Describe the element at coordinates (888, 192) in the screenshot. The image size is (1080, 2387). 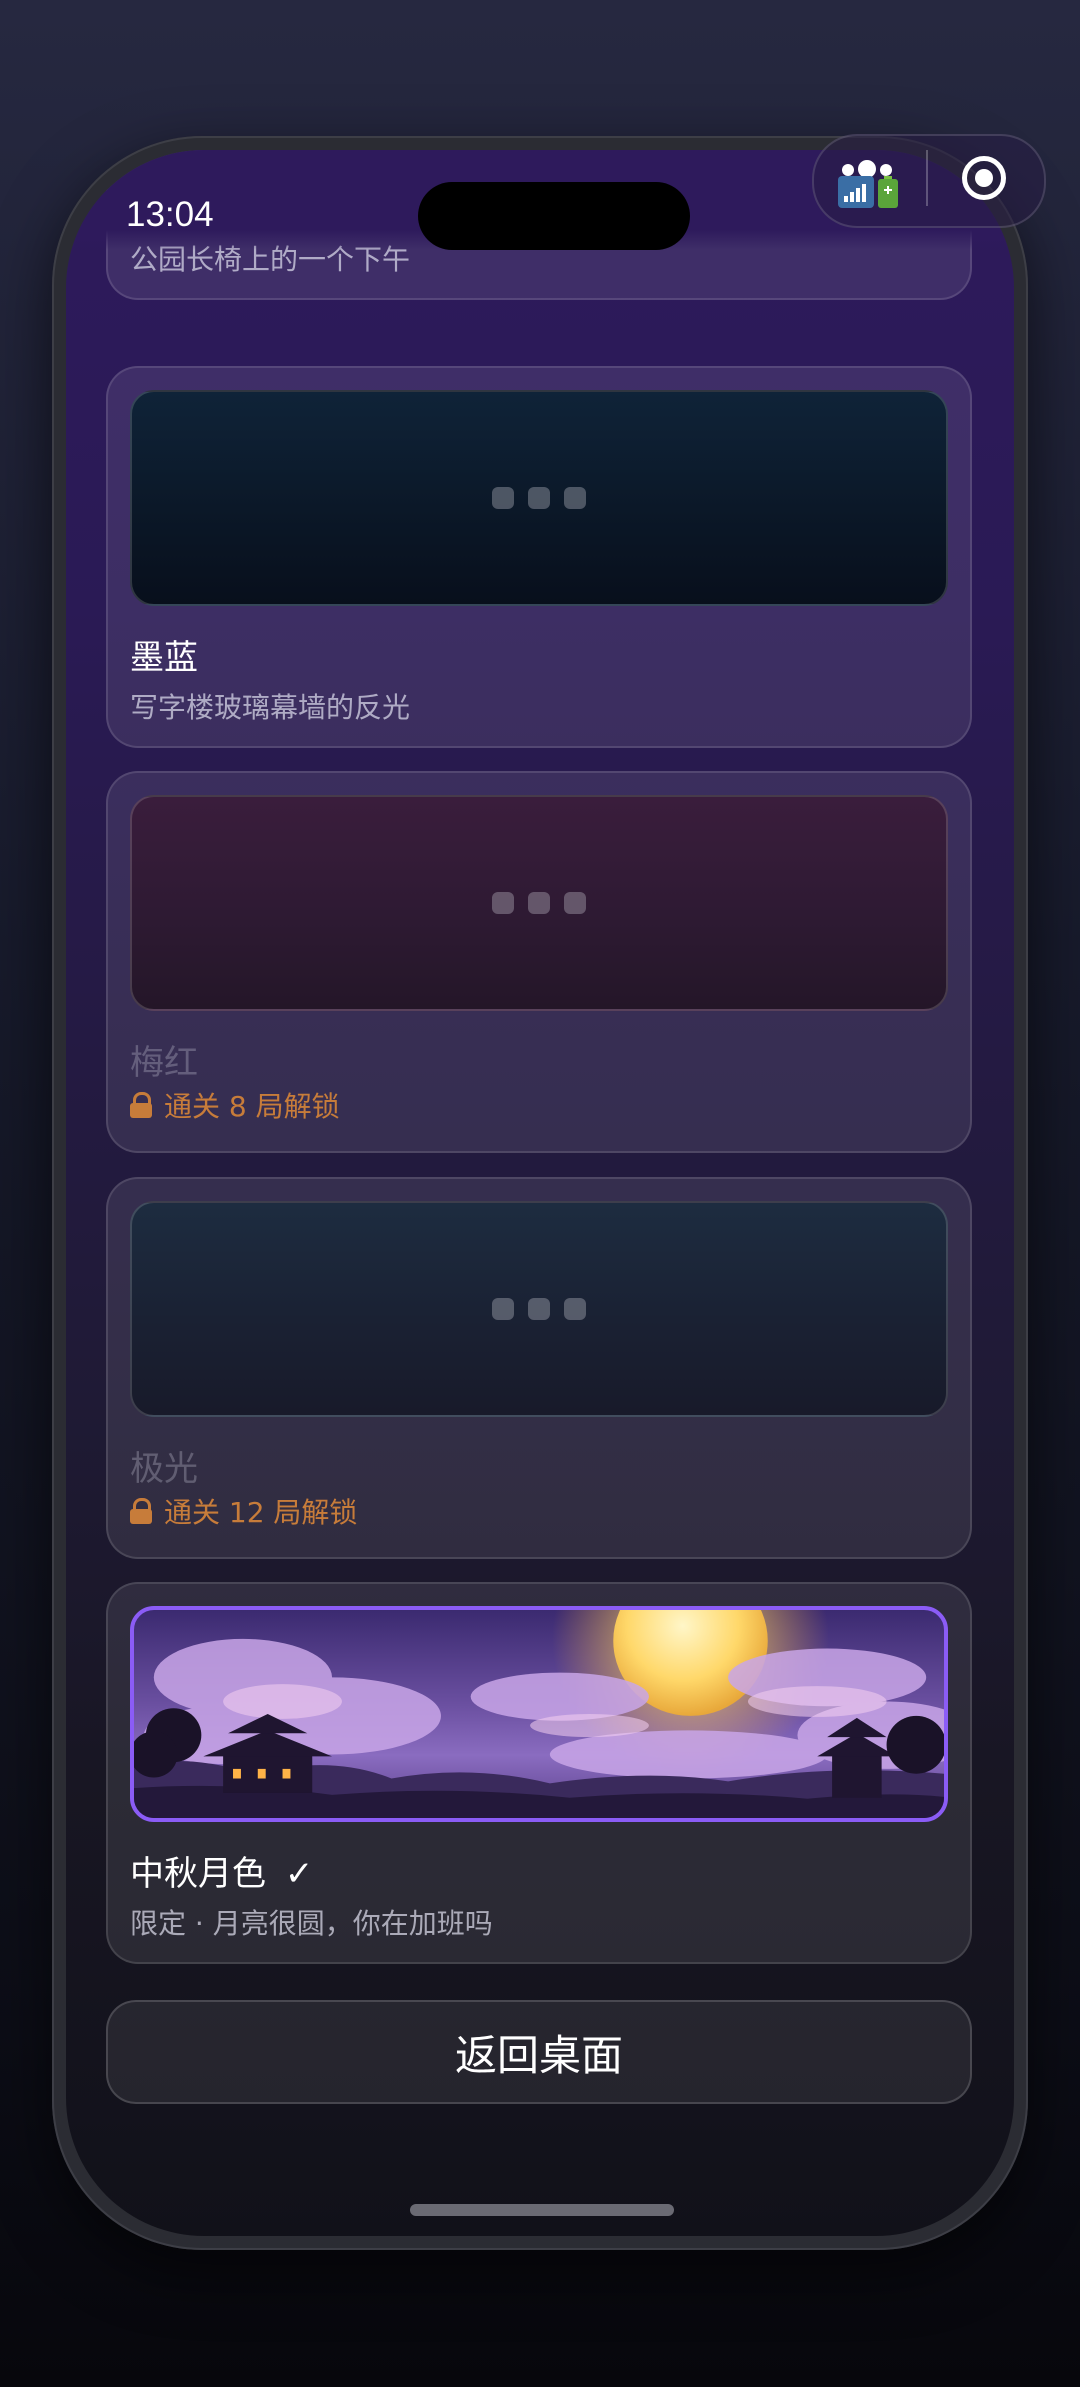
I see `battery-icon` at that location.